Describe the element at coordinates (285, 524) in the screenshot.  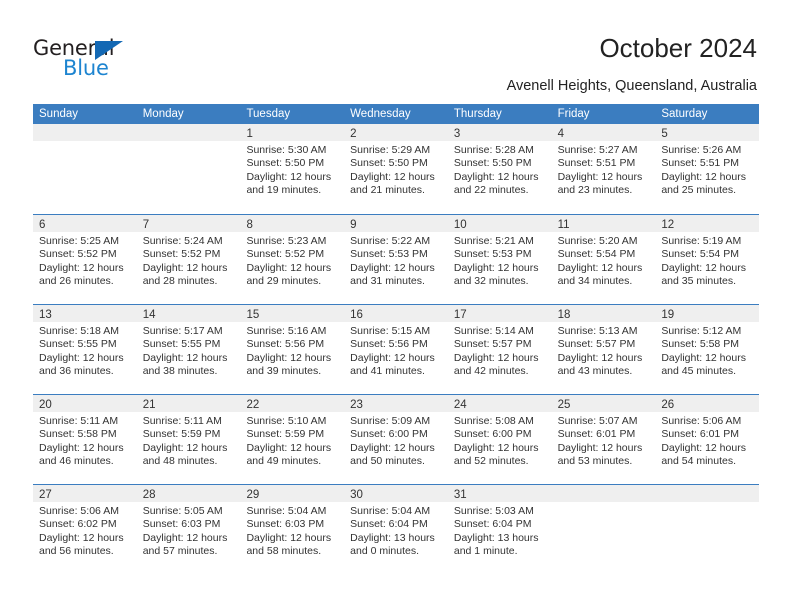
I see `day-detail-line: Sunset: 6:03 PM` at that location.